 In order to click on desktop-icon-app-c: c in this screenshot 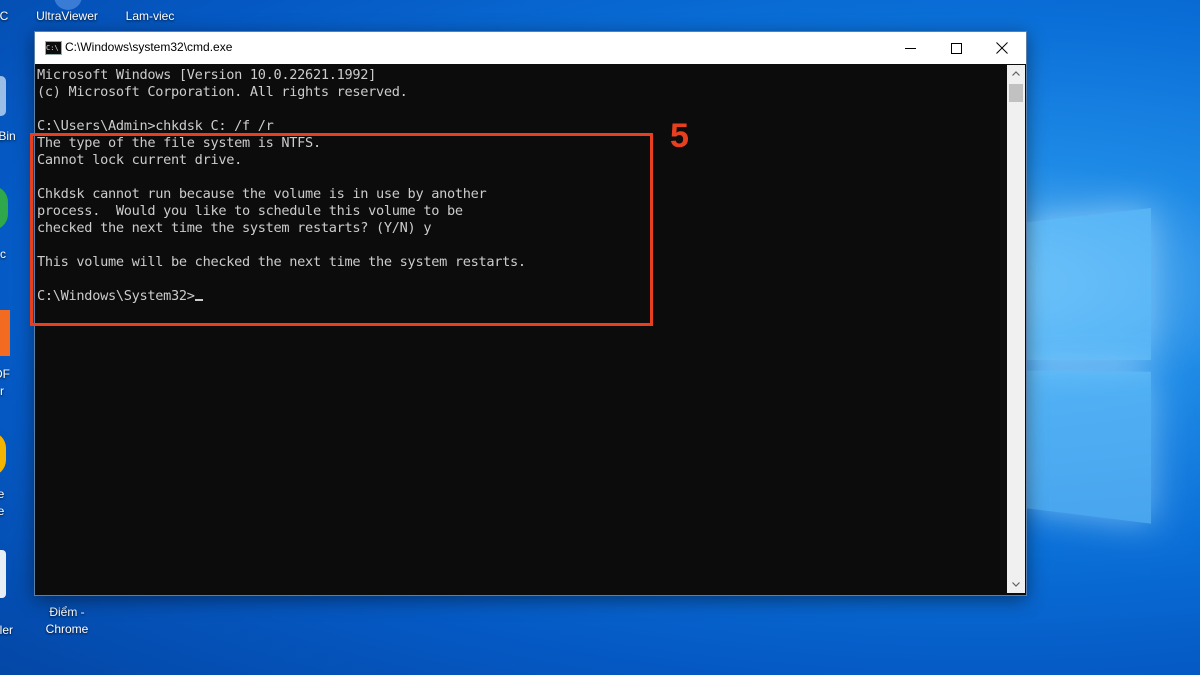, I will do `click(5, 224)`.